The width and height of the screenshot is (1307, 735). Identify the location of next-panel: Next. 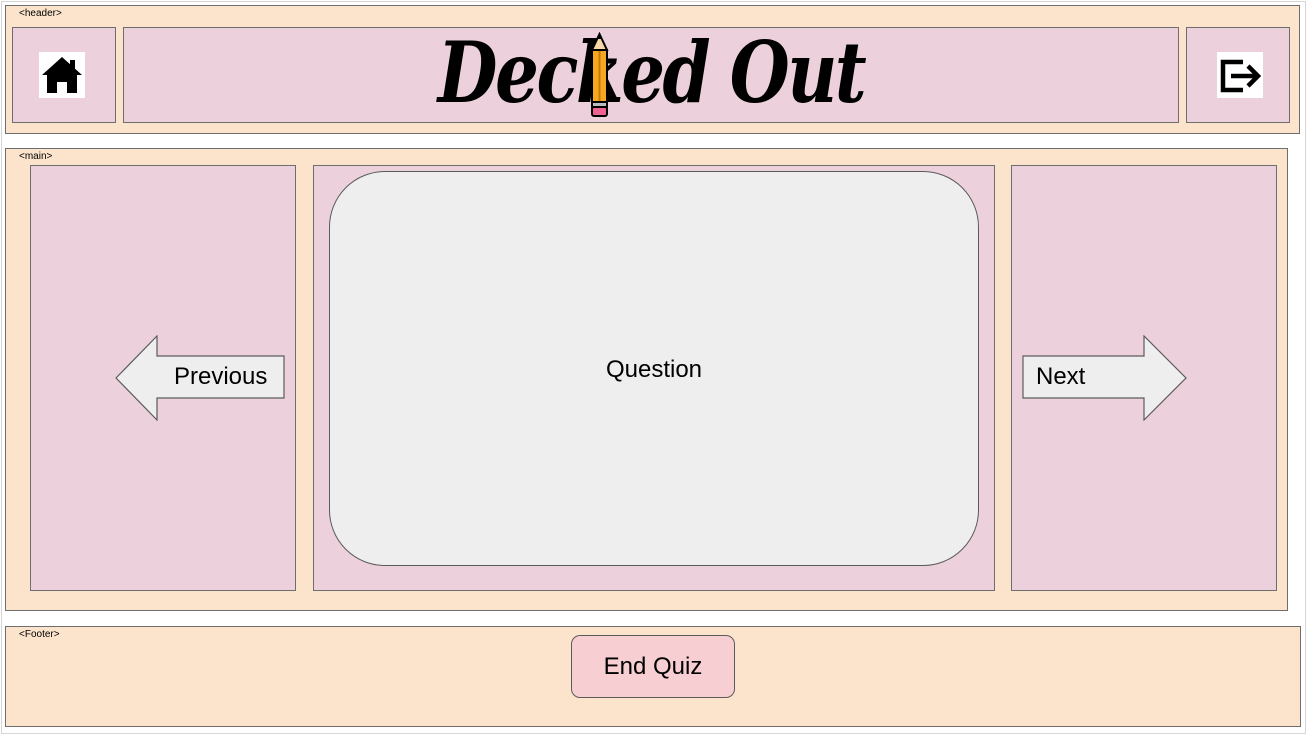
(1144, 378).